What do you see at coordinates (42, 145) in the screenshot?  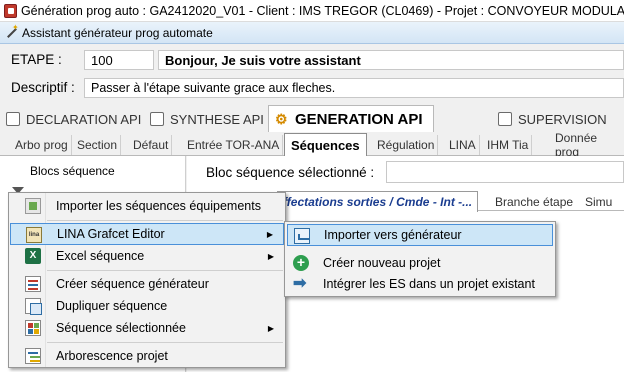 I see `subtab-arbo-prog: Arbo prog` at bounding box center [42, 145].